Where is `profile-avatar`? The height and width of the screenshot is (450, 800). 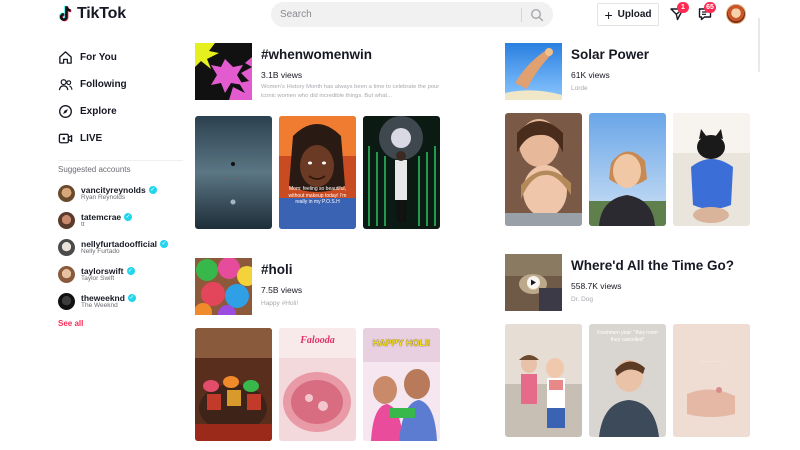
profile-avatar is located at coordinates (736, 14).